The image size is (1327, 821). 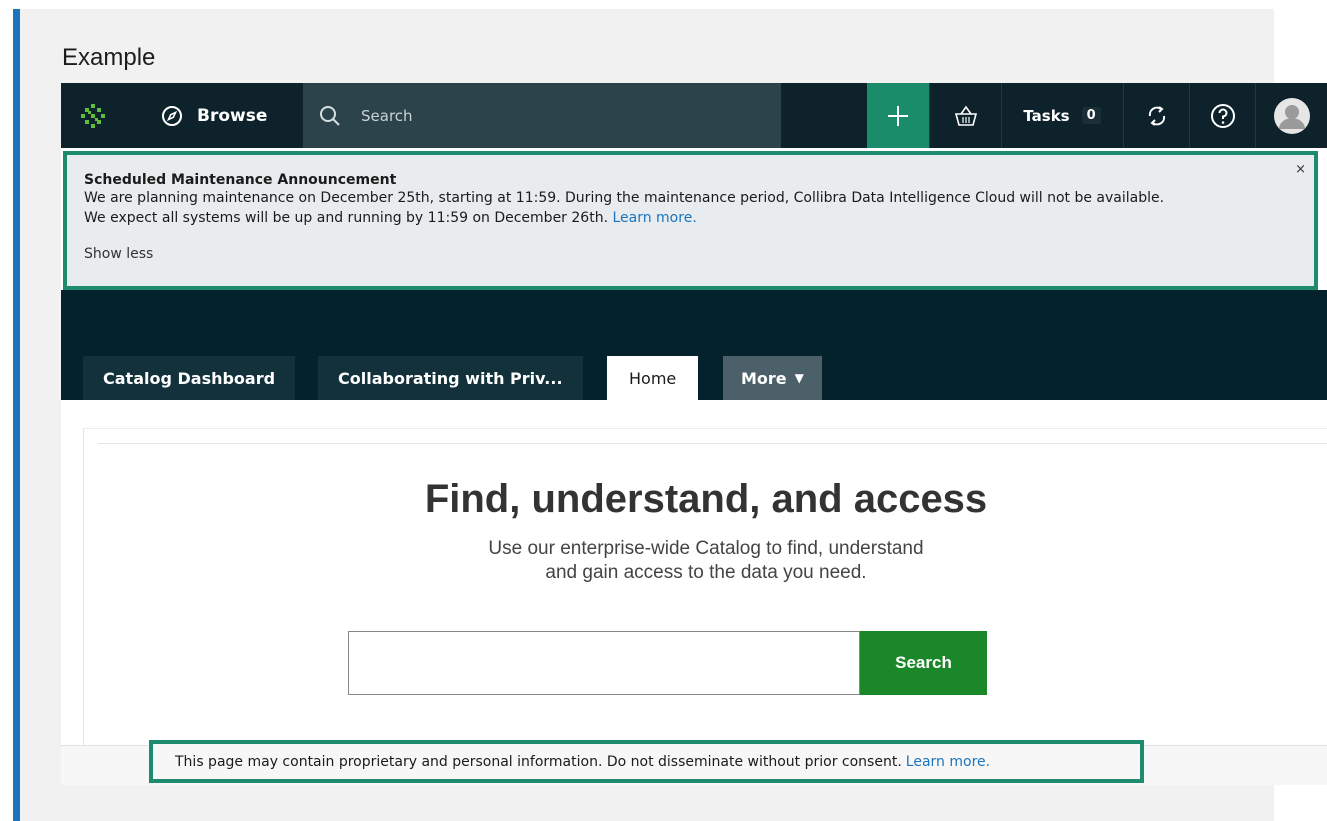 I want to click on example-label: Example, so click(x=109, y=57).